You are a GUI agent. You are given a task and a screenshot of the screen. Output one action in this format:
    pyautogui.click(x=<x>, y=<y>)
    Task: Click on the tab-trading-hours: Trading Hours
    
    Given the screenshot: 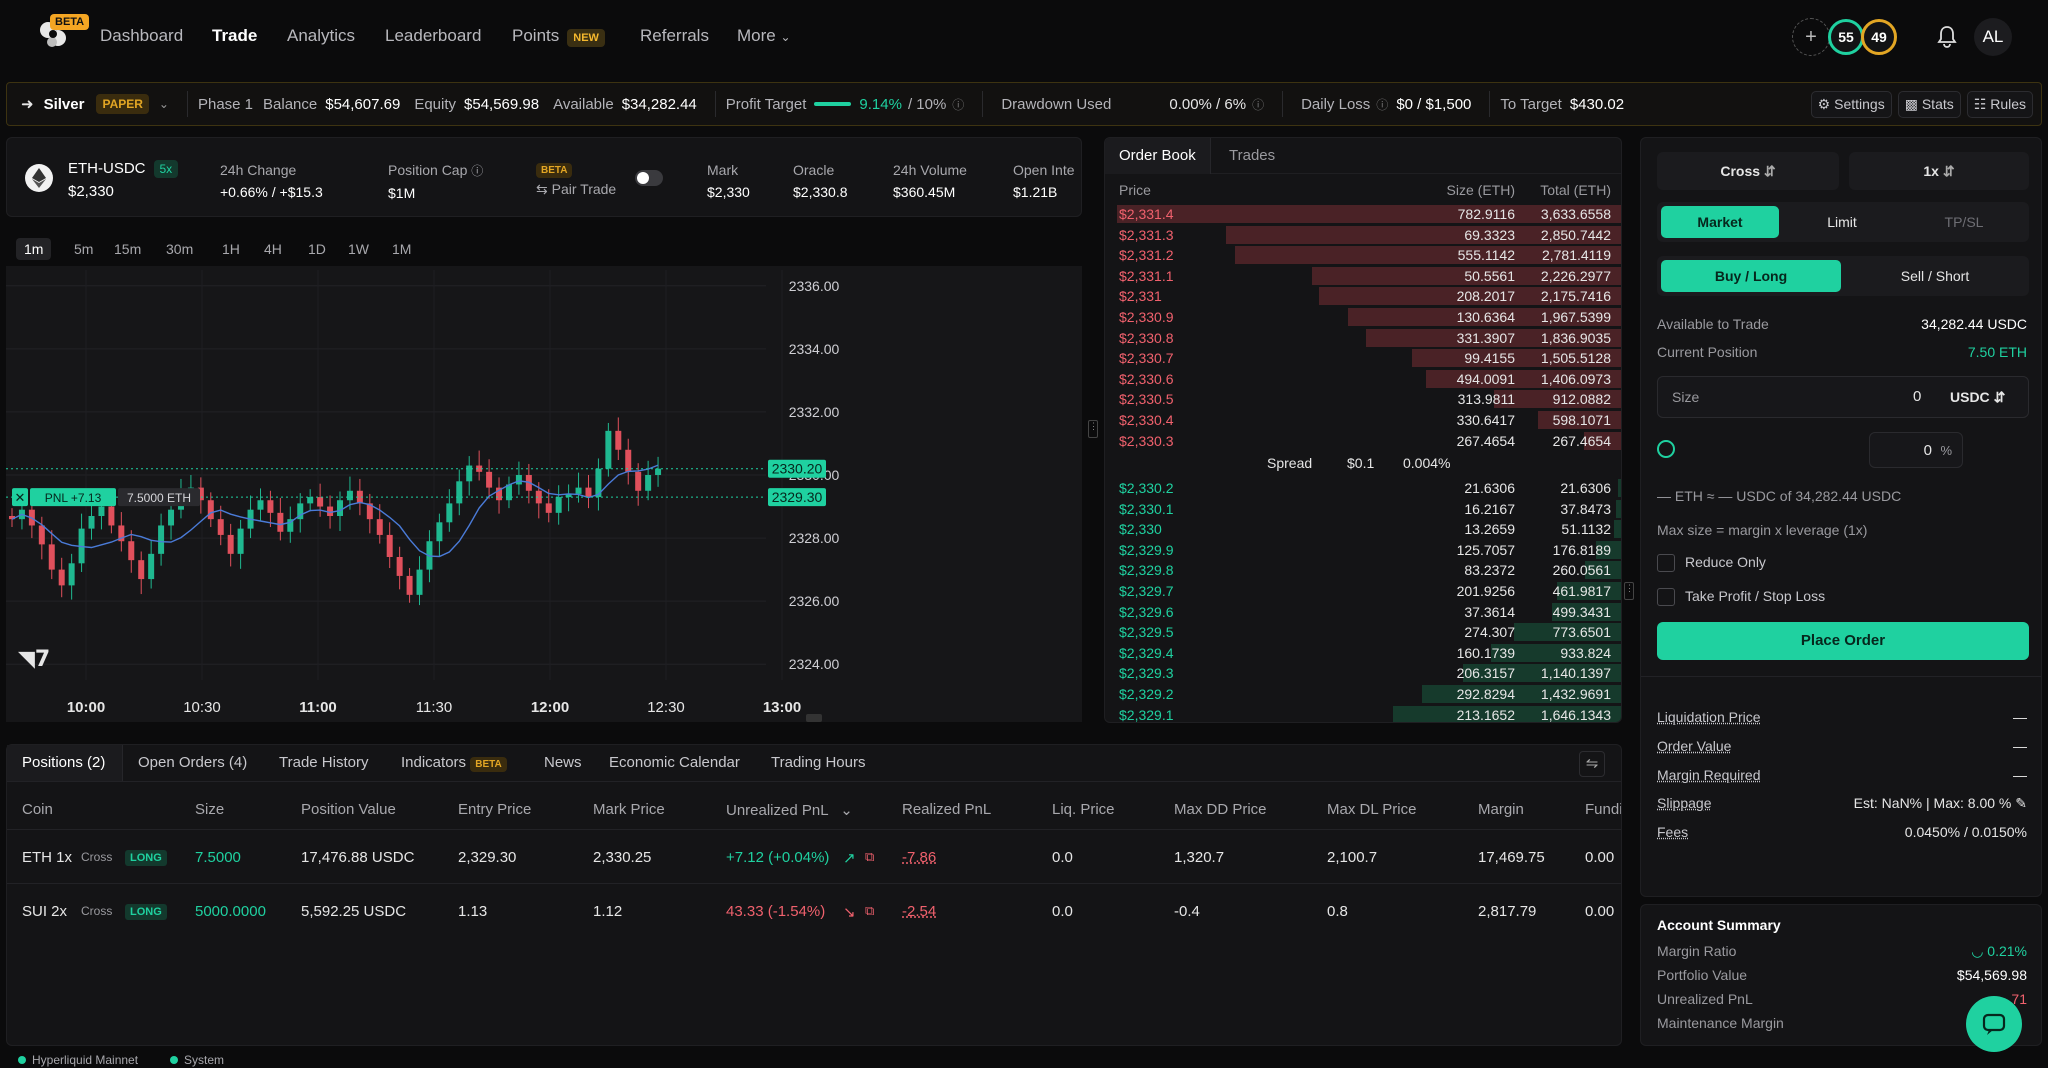 What is the action you would take?
    pyautogui.click(x=818, y=763)
    